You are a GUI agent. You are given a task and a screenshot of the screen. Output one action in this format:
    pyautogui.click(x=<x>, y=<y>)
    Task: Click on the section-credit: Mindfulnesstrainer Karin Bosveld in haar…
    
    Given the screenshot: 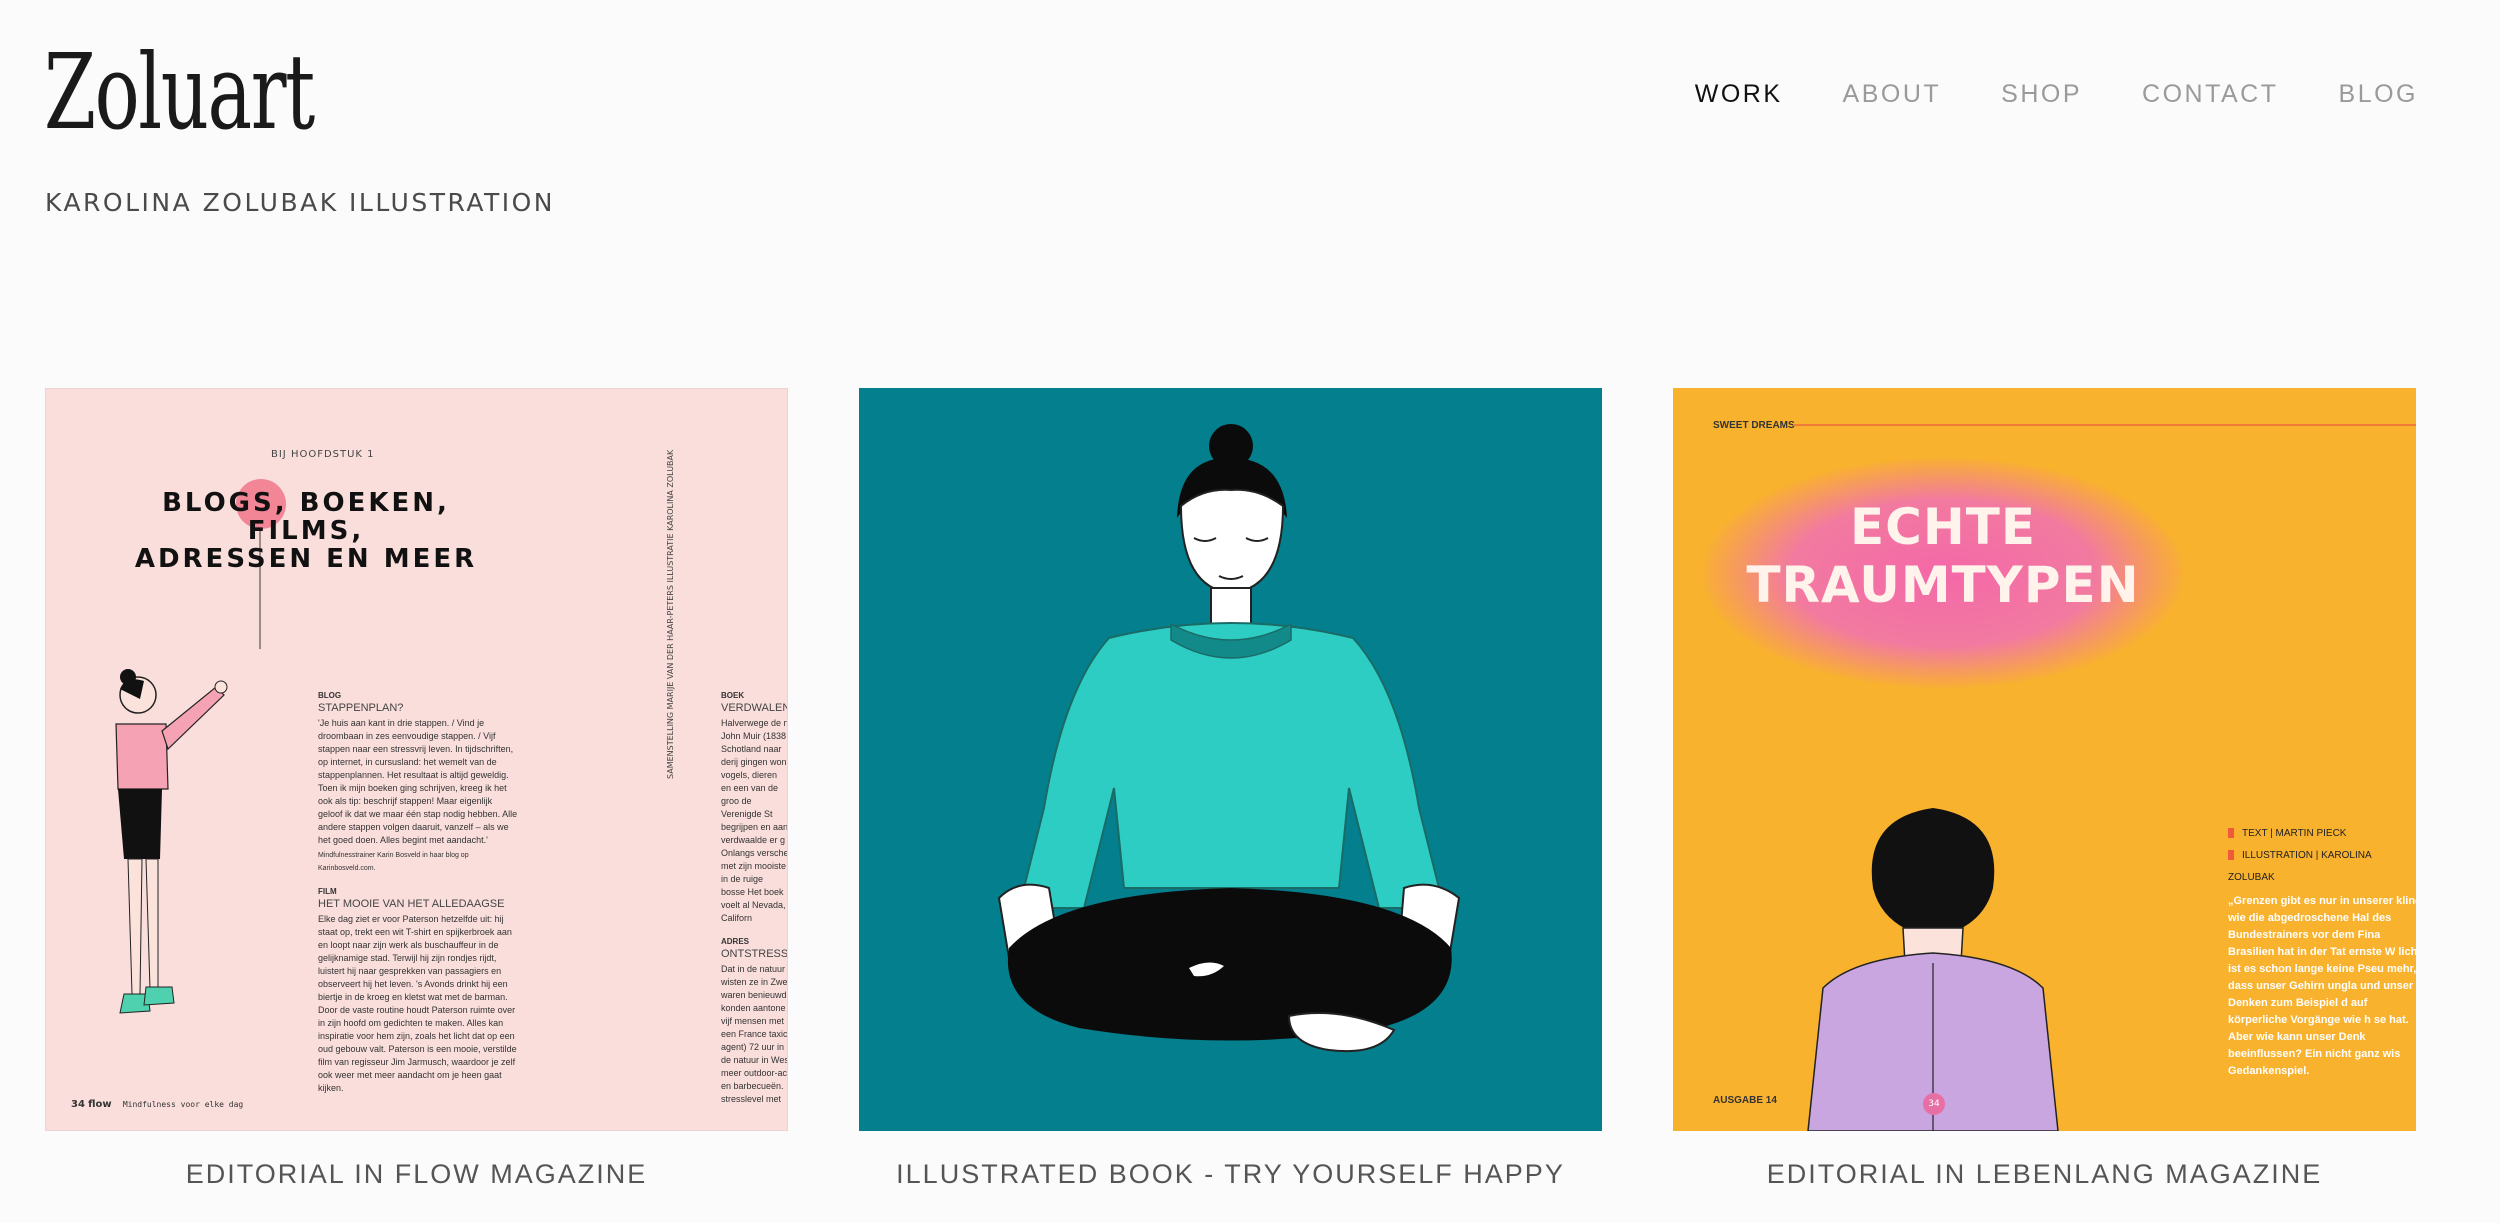 What is the action you would take?
    pyautogui.click(x=393, y=862)
    